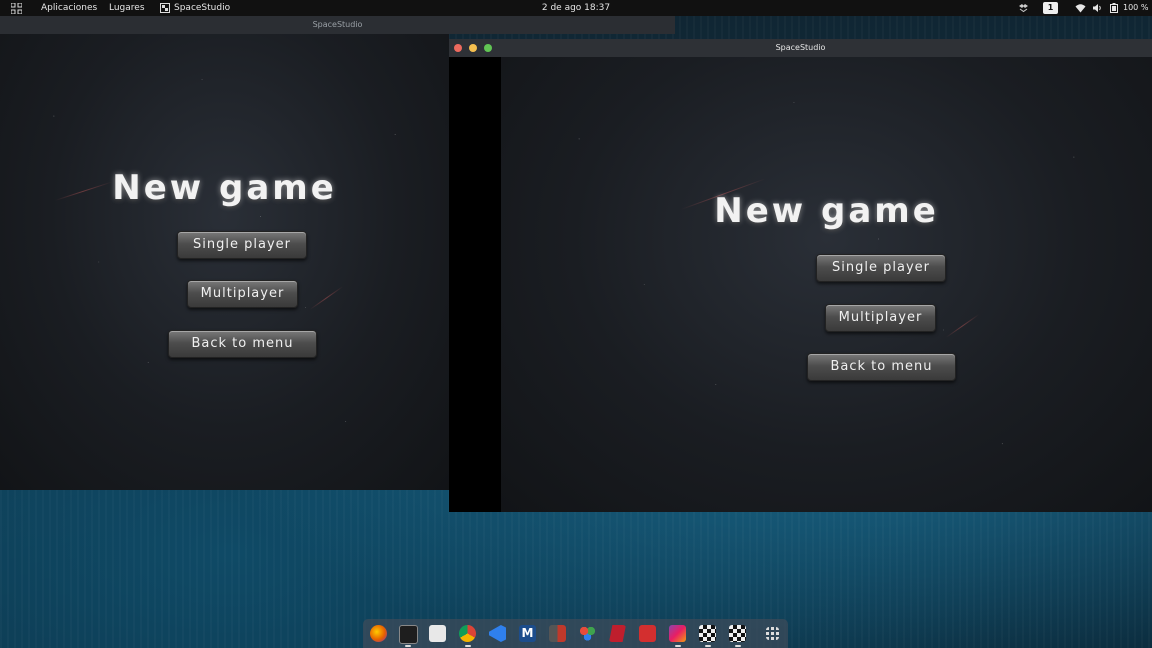 Image resolution: width=1152 pixels, height=648 pixels. Describe the element at coordinates (1050, 8) in the screenshot. I see `workspace-indicator: 1` at that location.